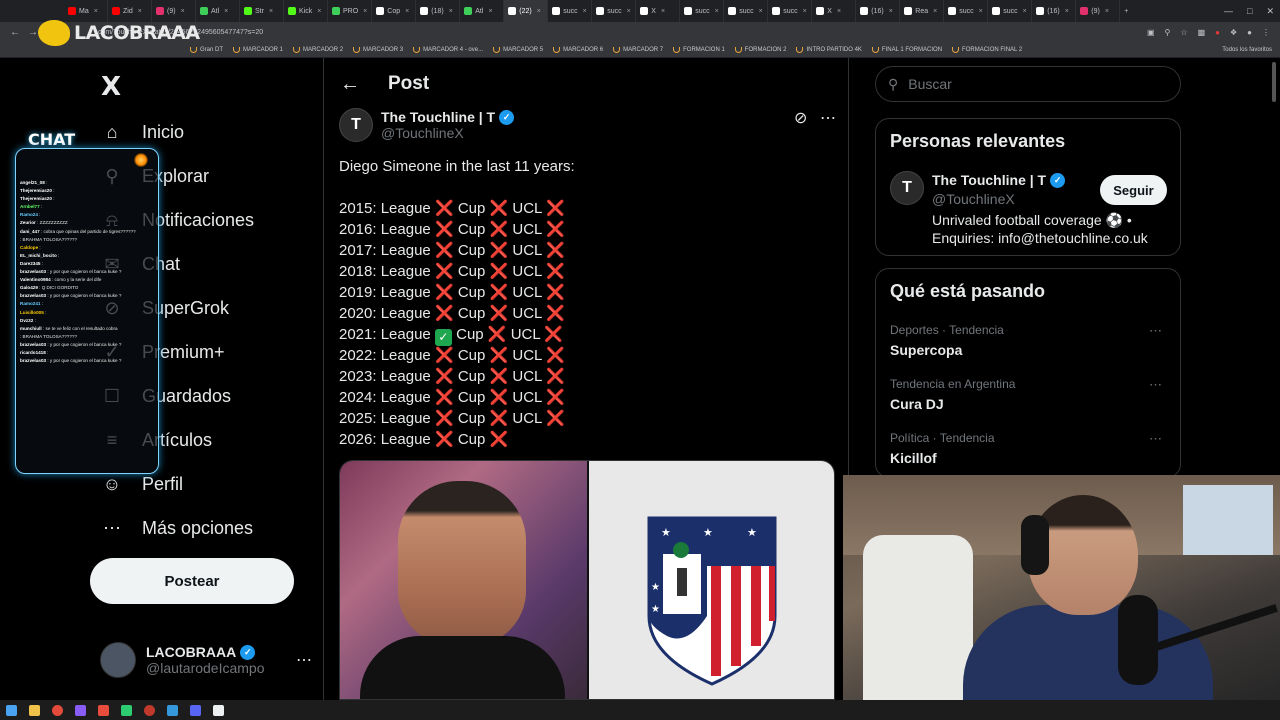 The height and width of the screenshot is (720, 1280). What do you see at coordinates (141, 484) in the screenshot?
I see `nav-item-perfil: ☺ Perfil` at bounding box center [141, 484].